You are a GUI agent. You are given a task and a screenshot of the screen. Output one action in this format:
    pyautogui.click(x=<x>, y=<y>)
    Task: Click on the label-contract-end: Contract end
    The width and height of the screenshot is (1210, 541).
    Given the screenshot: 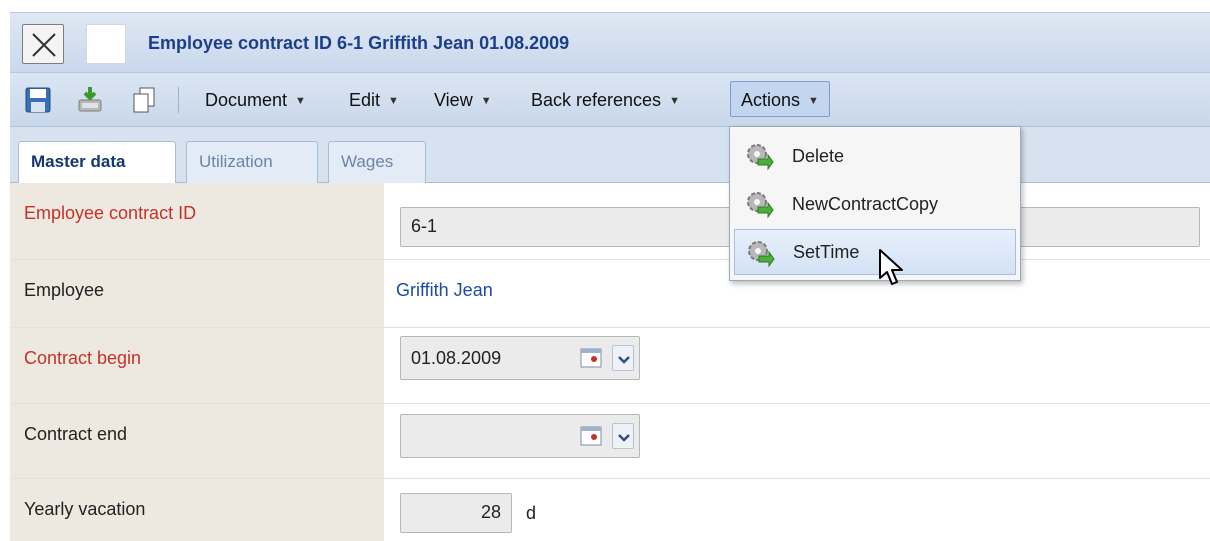 What is the action you would take?
    pyautogui.click(x=197, y=441)
    